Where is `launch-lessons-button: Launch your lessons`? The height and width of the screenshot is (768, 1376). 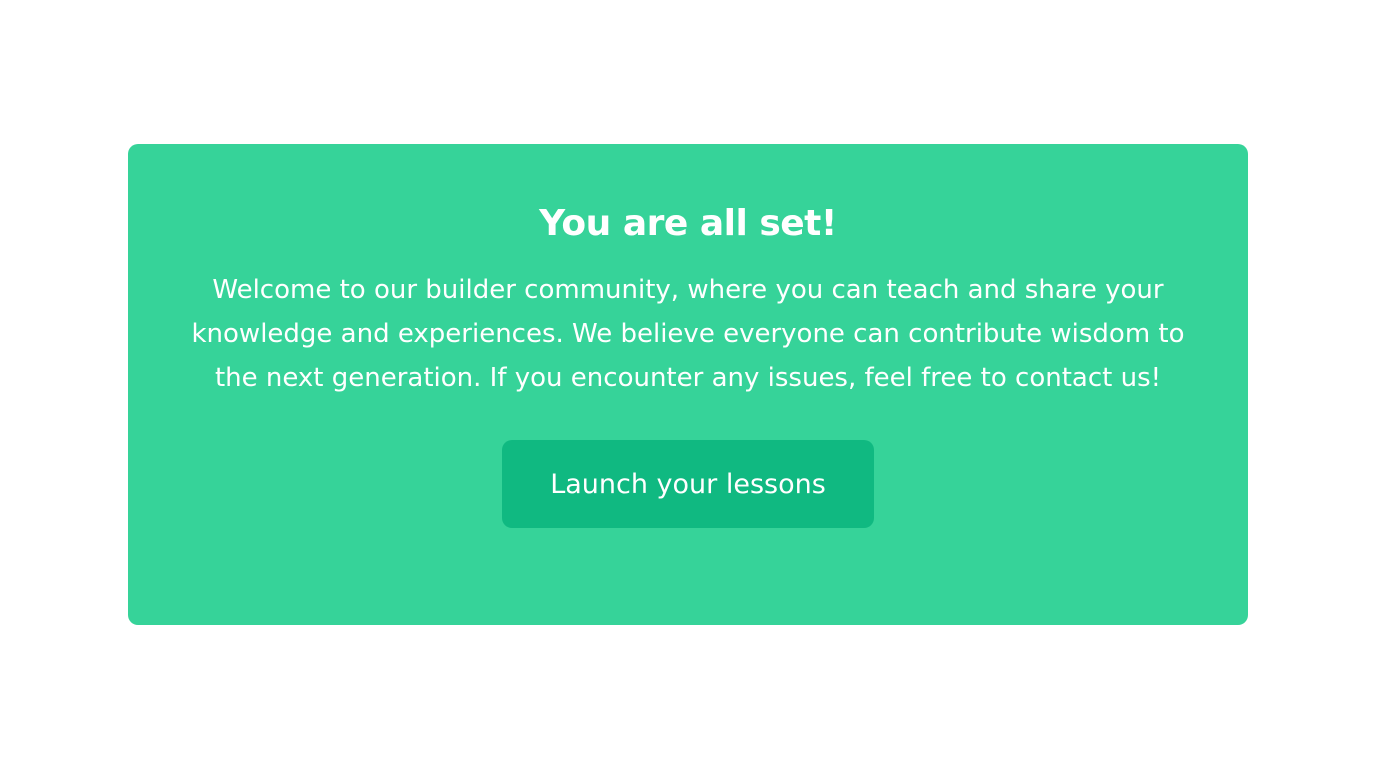
launch-lessons-button: Launch your lessons is located at coordinates (688, 484).